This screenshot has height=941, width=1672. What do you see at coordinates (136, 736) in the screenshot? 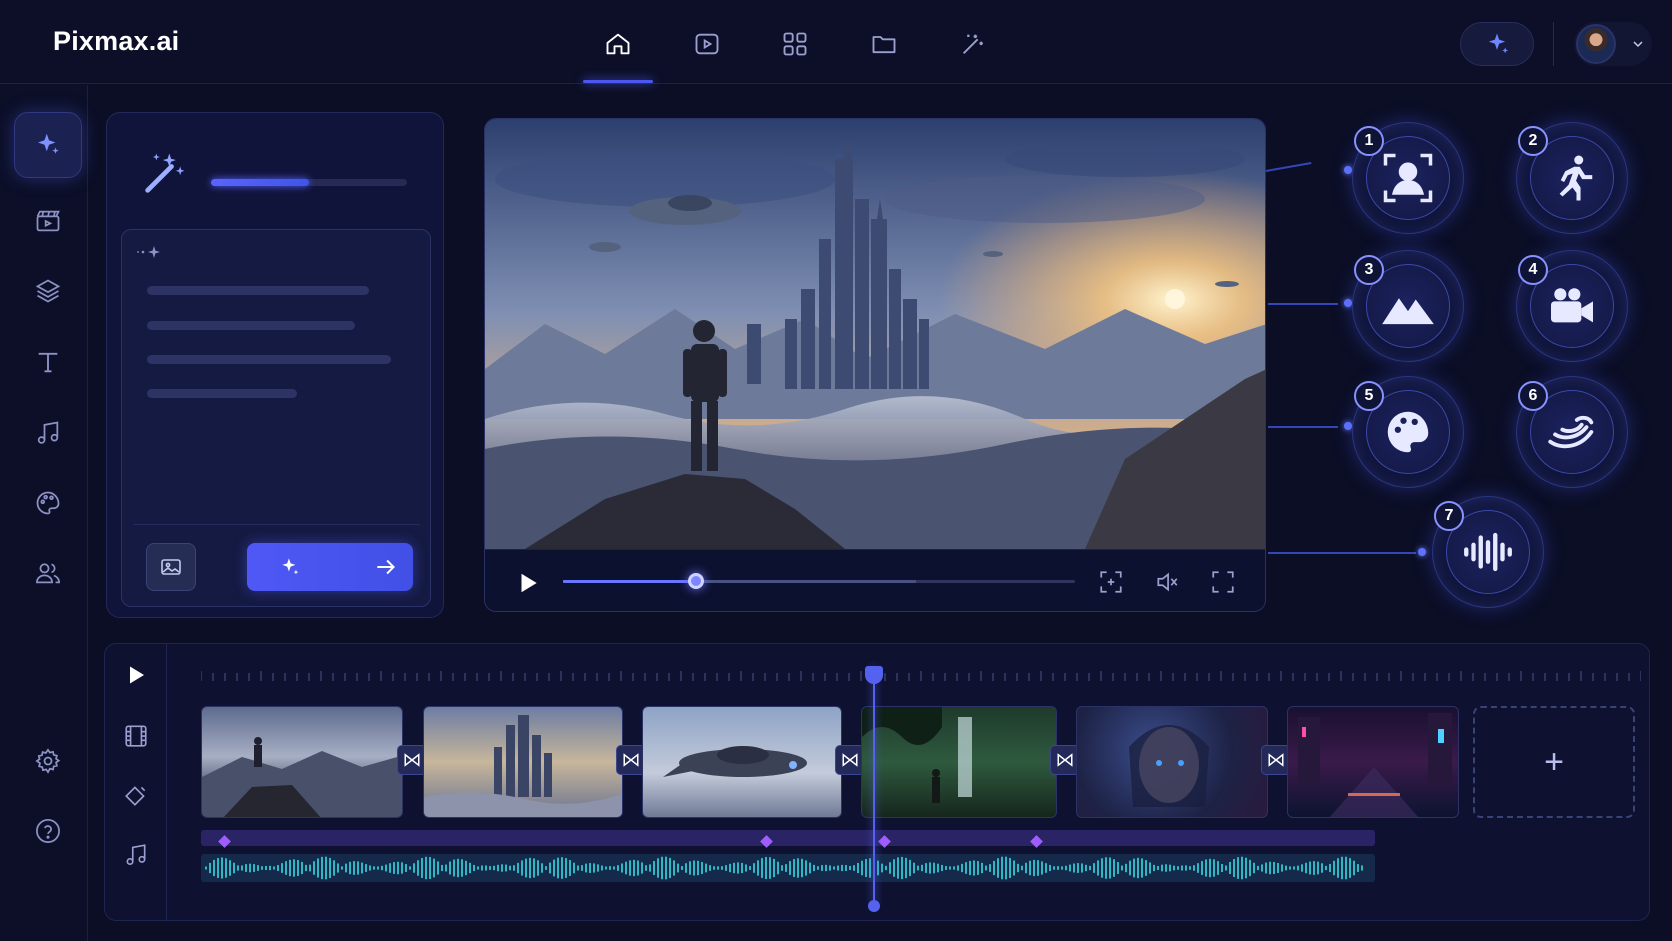
I see `film-icon` at bounding box center [136, 736].